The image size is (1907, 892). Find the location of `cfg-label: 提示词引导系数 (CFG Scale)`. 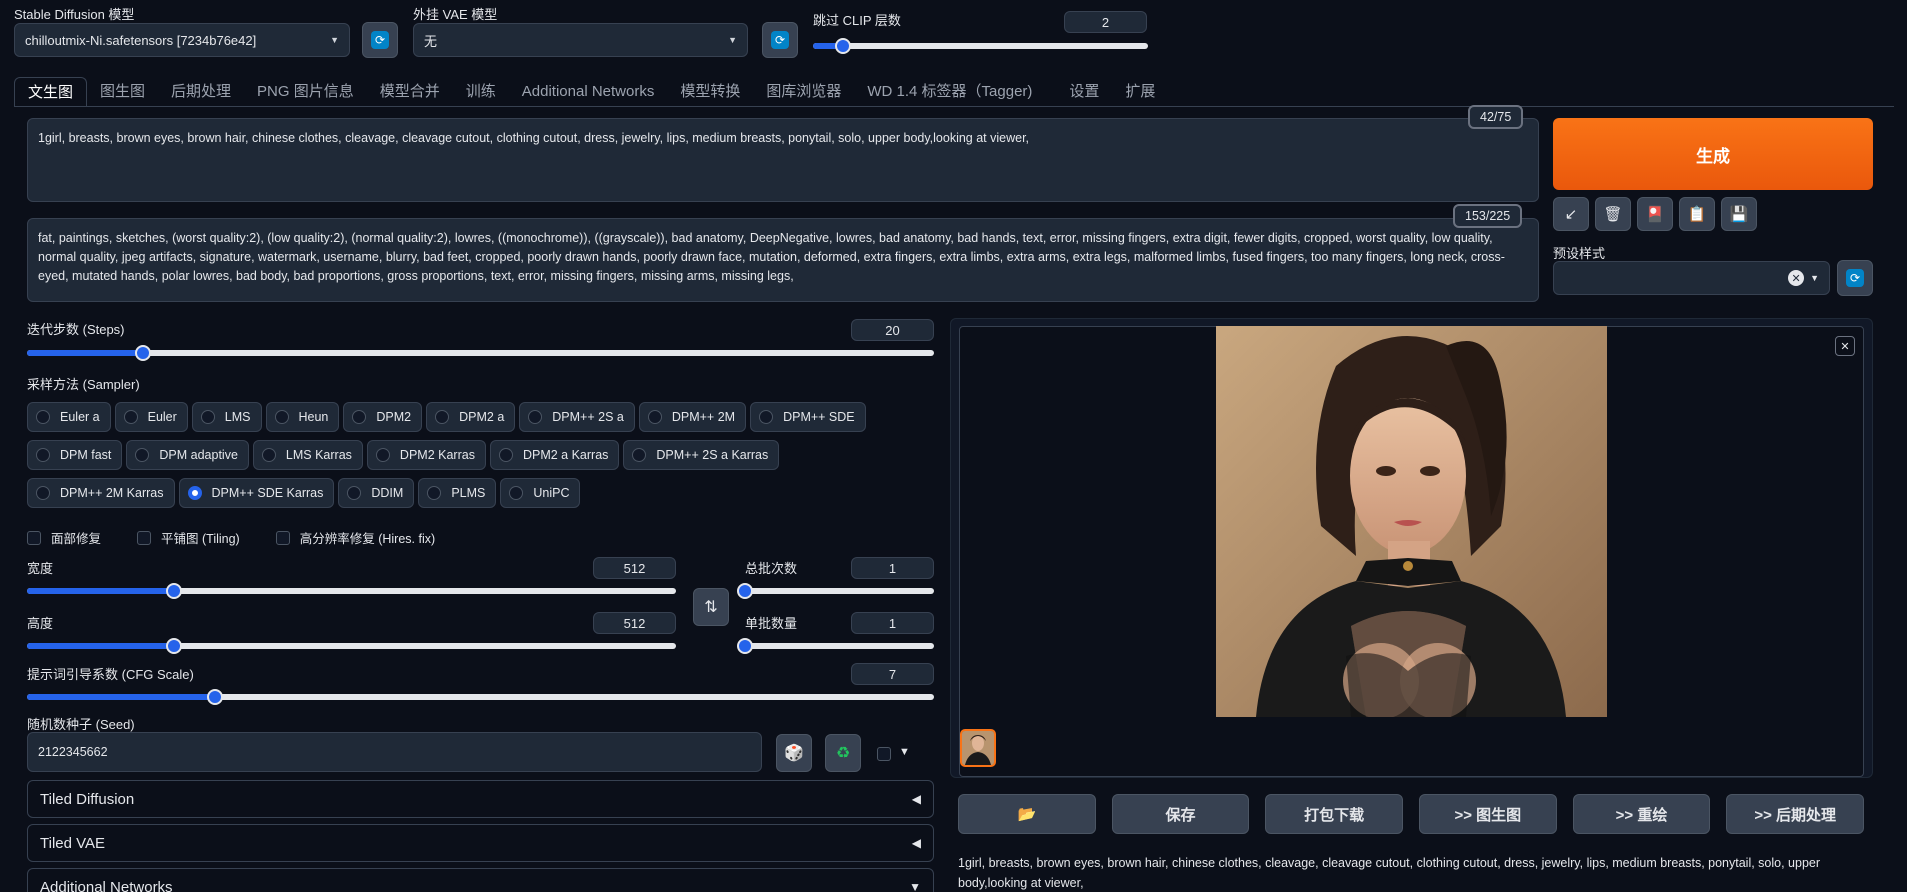

cfg-label: 提示词引导系数 (CFG Scale) is located at coordinates (110, 674).